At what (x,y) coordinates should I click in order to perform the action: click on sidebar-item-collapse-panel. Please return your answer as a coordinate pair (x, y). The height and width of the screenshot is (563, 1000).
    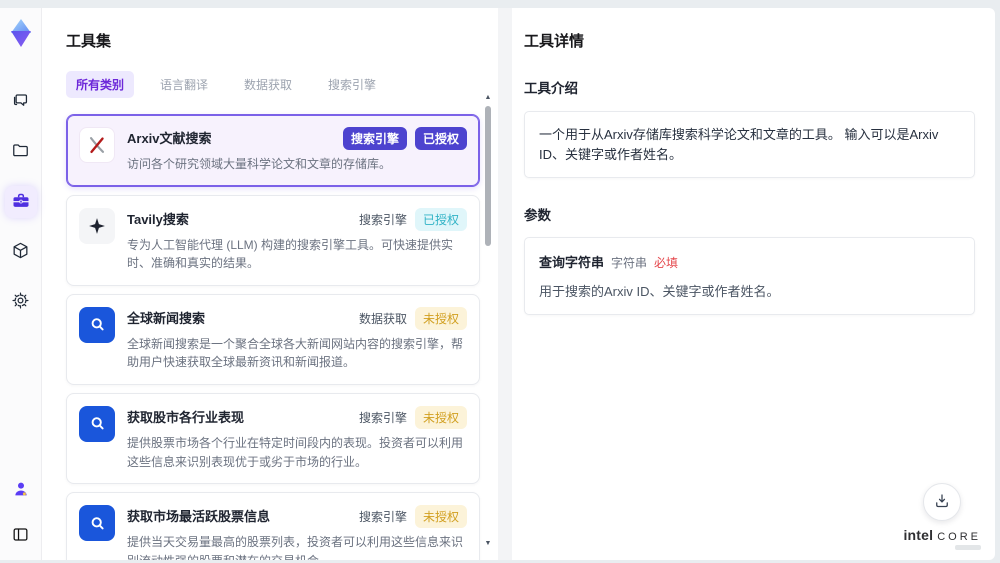
    Looking at the image, I should click on (21, 536).